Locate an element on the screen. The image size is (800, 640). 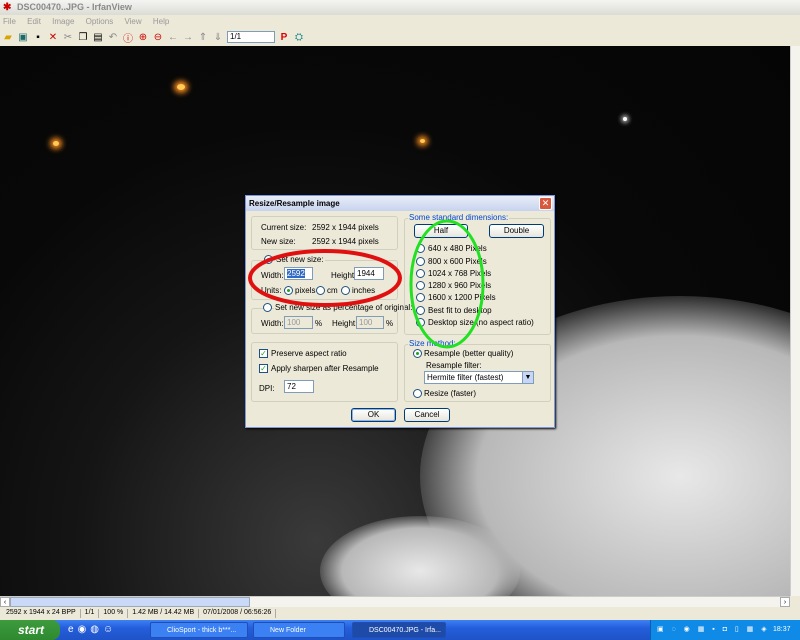
zoom-out-icon: ⊖ is located at coordinates (158, 37).